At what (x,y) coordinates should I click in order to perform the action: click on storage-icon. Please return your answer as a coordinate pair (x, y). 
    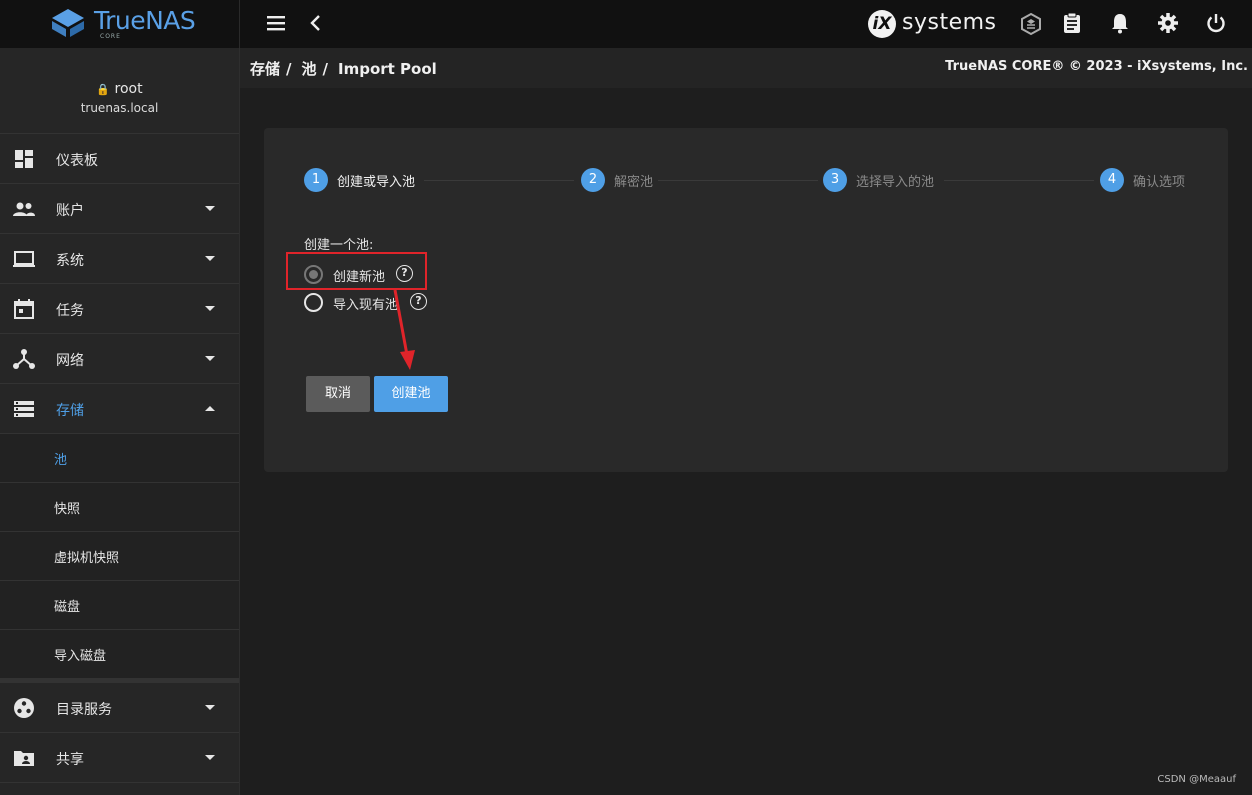
    Looking at the image, I should click on (24, 409).